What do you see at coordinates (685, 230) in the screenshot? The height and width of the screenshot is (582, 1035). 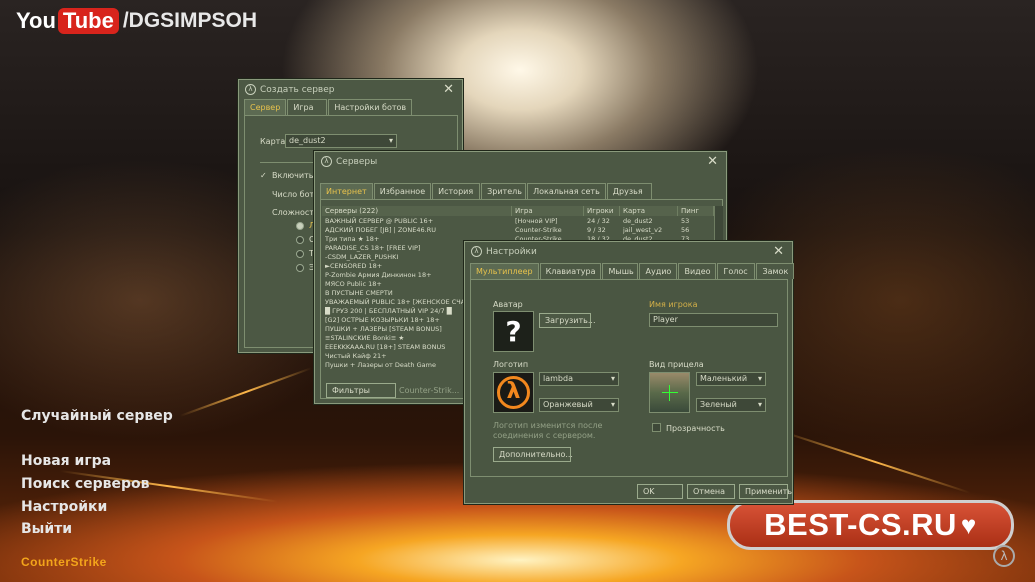 I see `cell-ping: 56` at bounding box center [685, 230].